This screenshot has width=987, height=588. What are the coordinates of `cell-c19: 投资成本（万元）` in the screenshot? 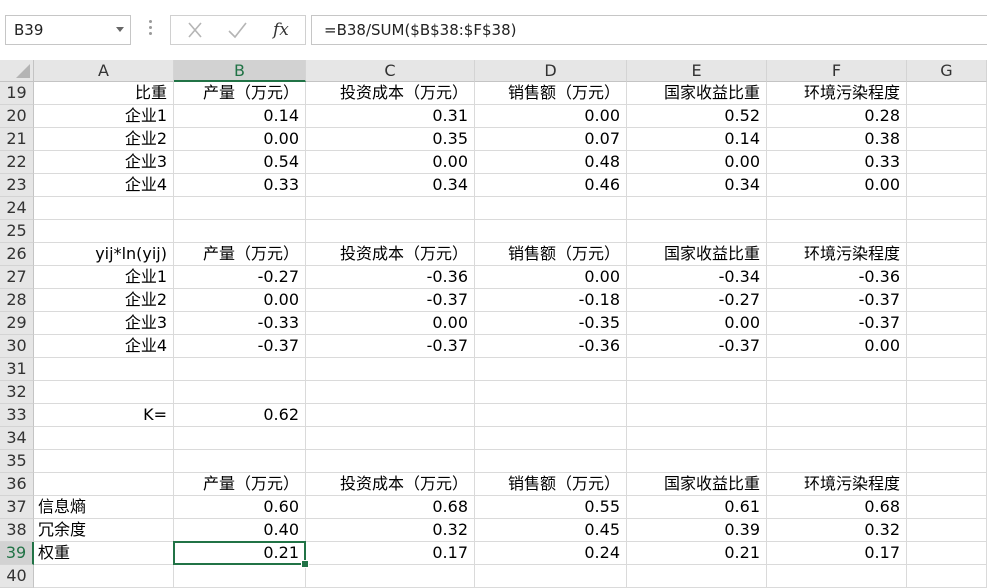 It's located at (390, 93).